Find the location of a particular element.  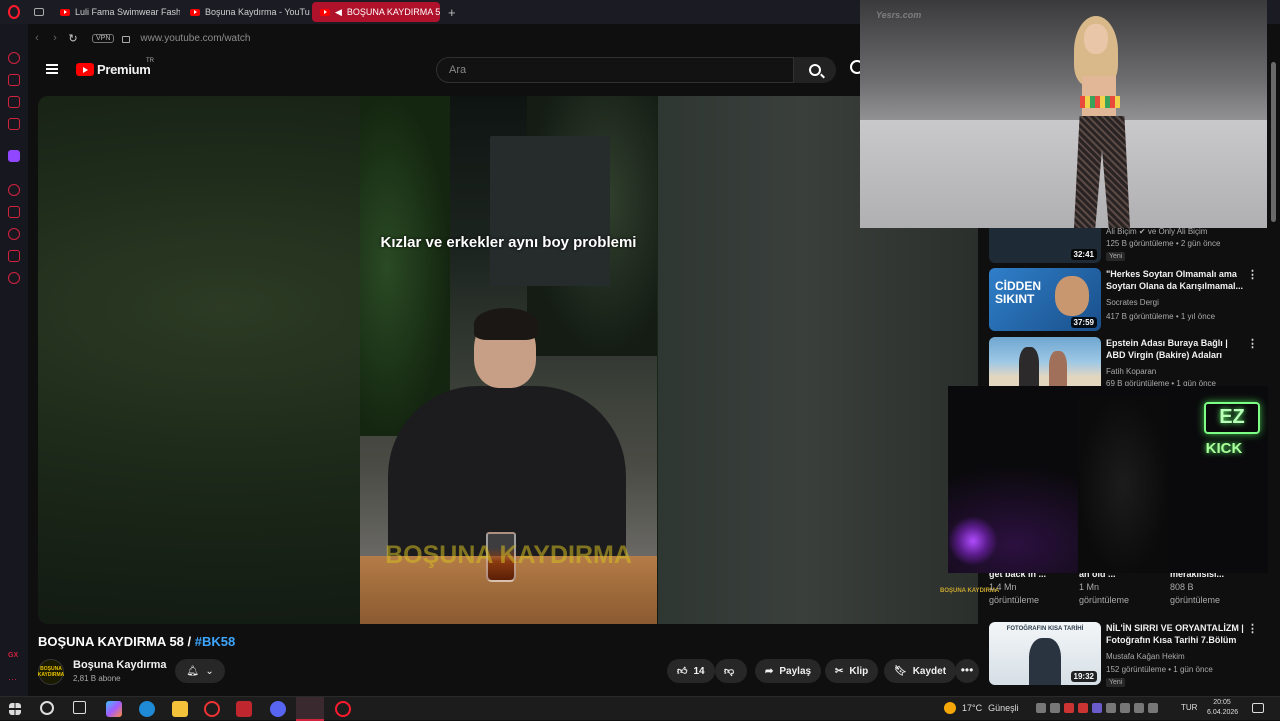

settings-icon is located at coordinates (14, 278).